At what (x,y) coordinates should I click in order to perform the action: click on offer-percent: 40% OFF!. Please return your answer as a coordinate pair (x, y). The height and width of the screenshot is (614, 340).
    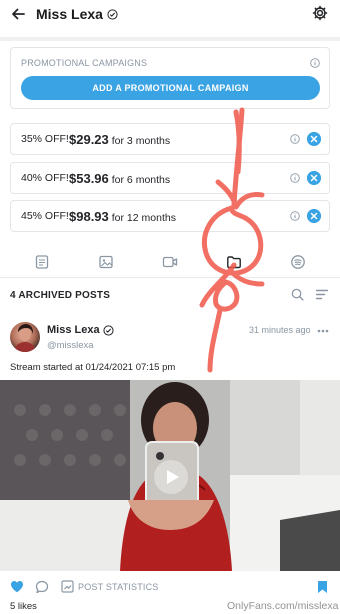
    Looking at the image, I should click on (45, 178).